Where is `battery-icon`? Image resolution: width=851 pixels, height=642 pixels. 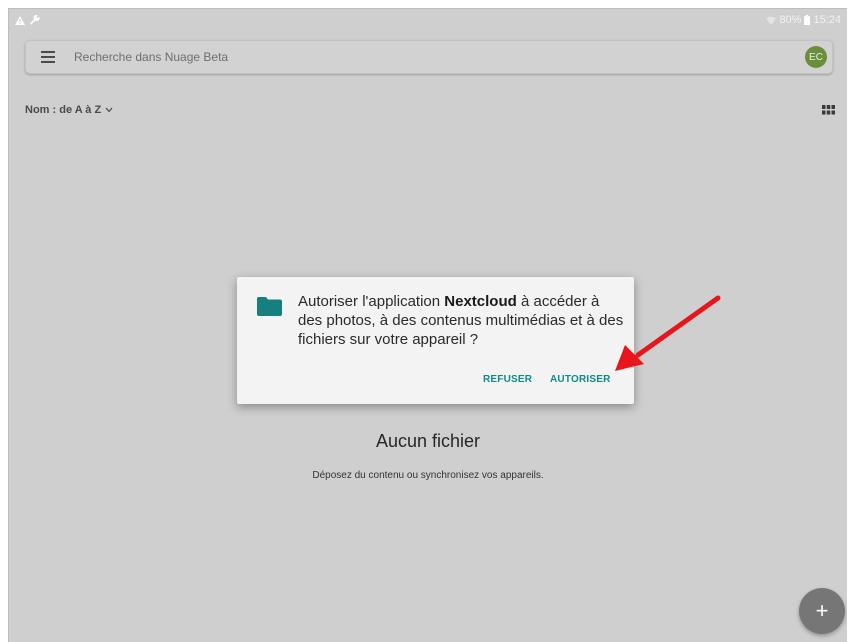
battery-icon is located at coordinates (807, 20).